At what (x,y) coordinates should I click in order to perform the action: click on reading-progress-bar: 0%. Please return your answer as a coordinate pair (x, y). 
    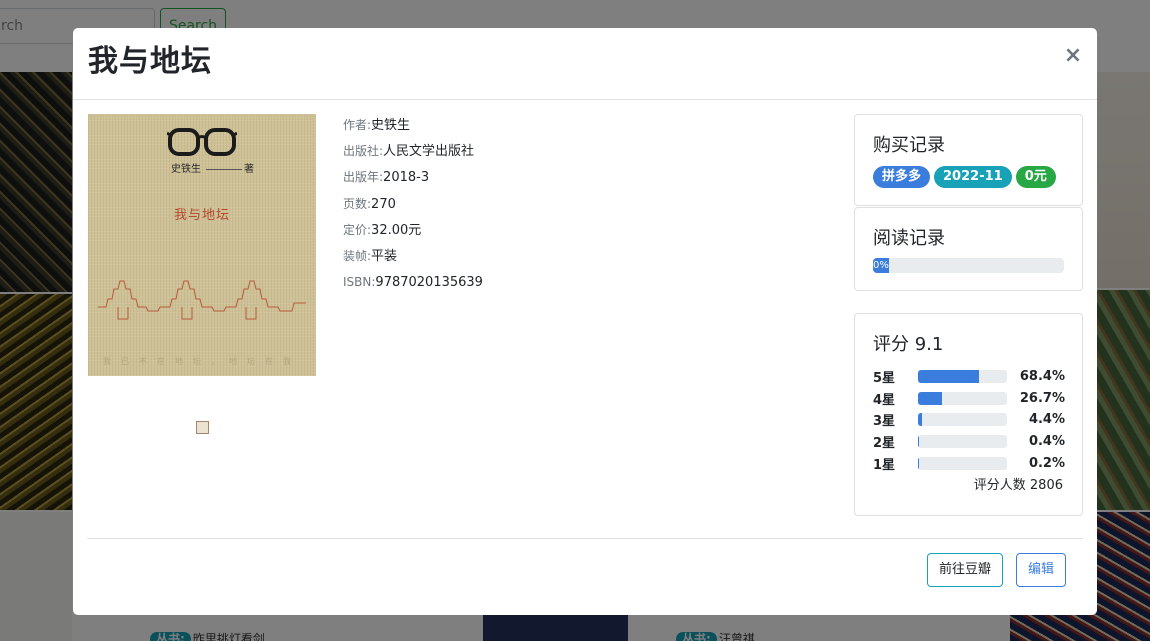
    Looking at the image, I should click on (968, 265).